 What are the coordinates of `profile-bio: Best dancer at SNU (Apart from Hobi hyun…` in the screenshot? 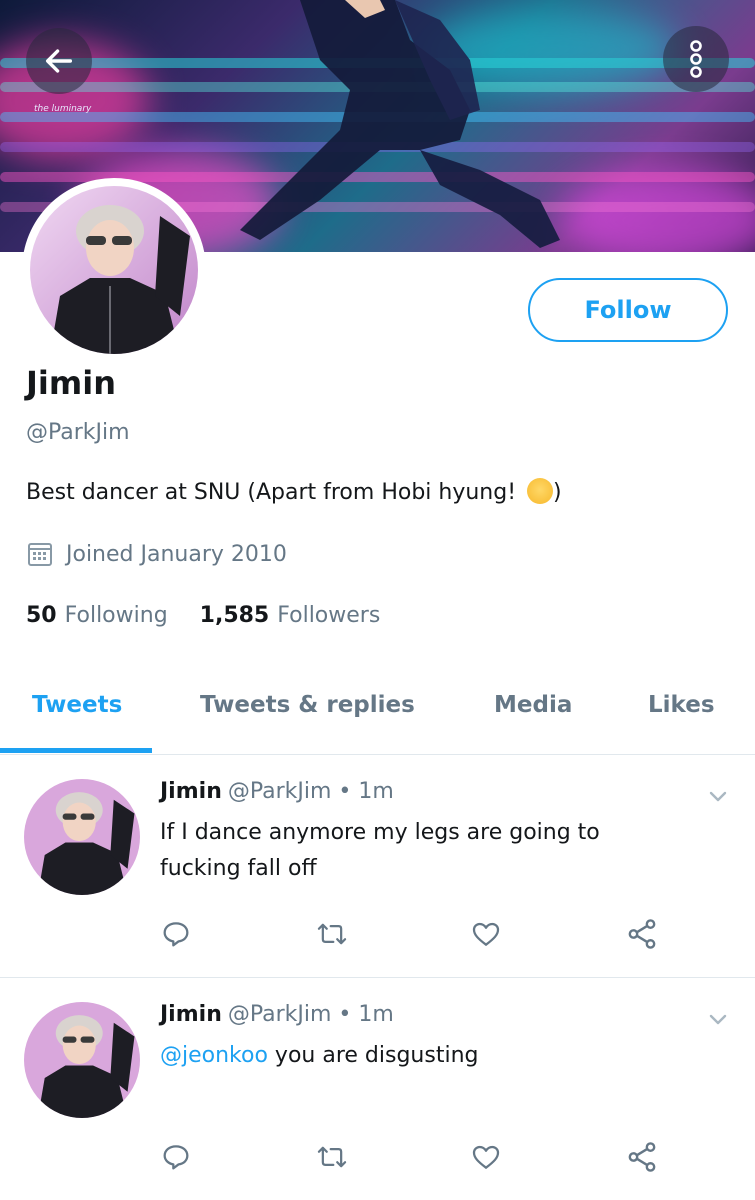 It's located at (294, 491).